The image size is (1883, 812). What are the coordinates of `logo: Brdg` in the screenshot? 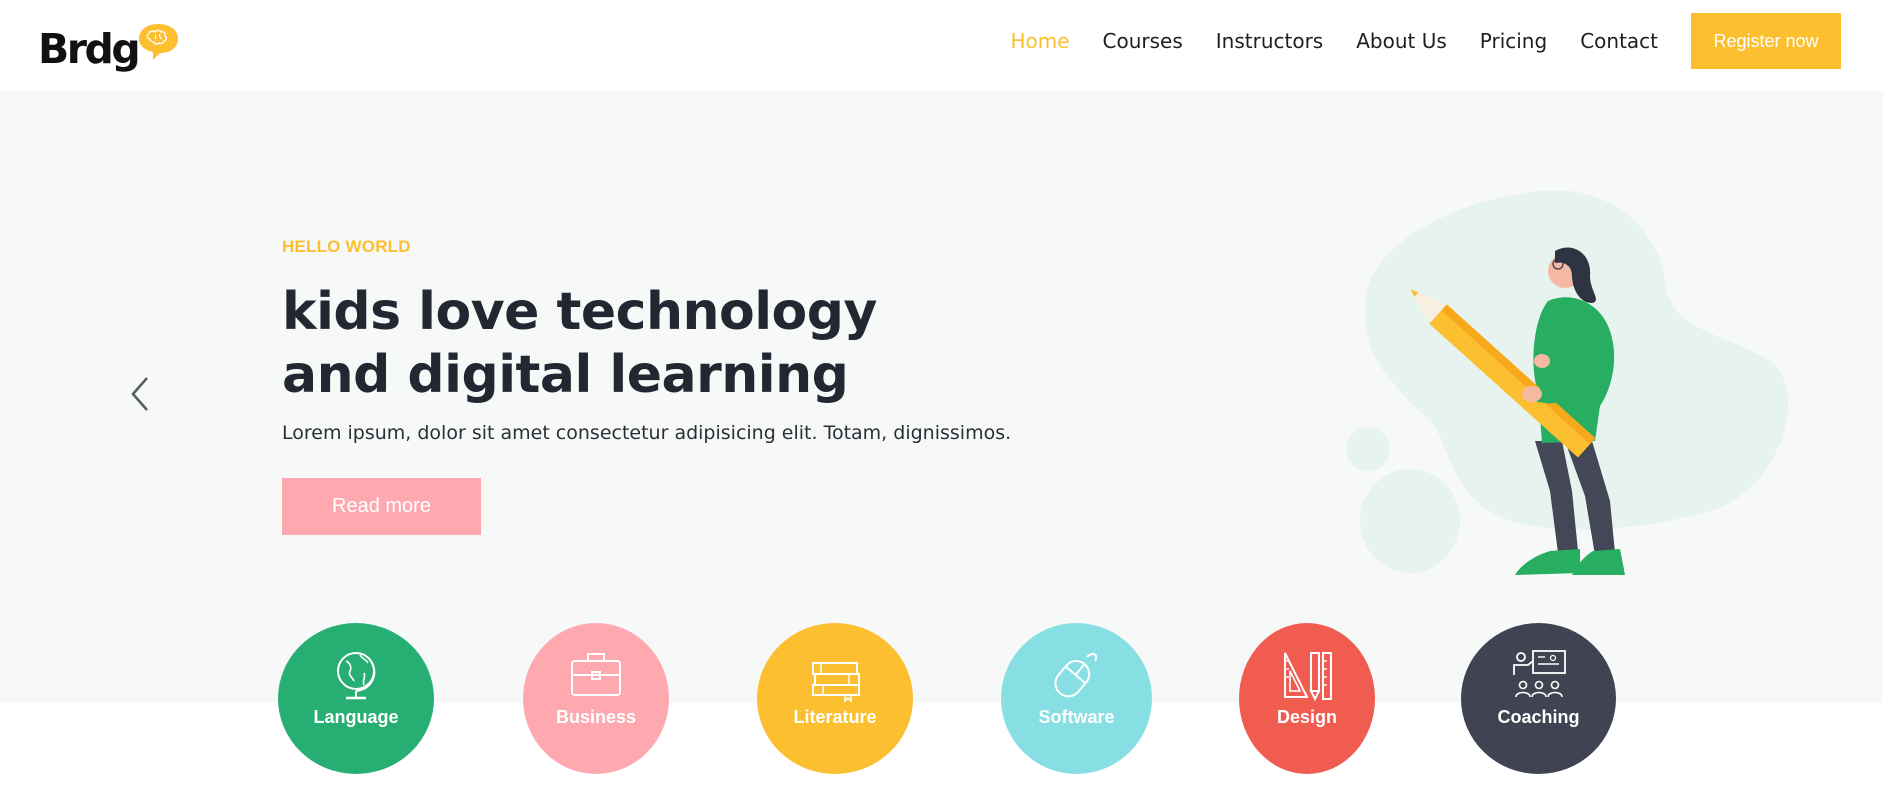 It's located at (109, 49).